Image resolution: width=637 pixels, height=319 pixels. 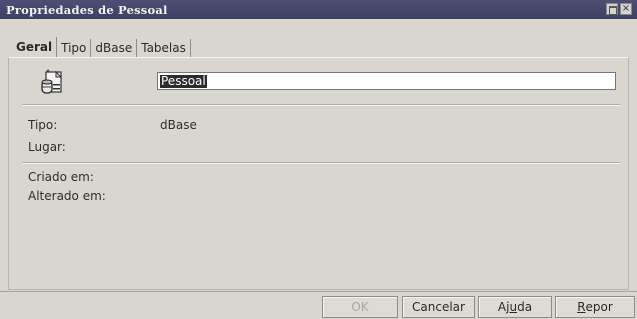 What do you see at coordinates (67, 196) in the screenshot?
I see `modified-label: Alterado em:` at bounding box center [67, 196].